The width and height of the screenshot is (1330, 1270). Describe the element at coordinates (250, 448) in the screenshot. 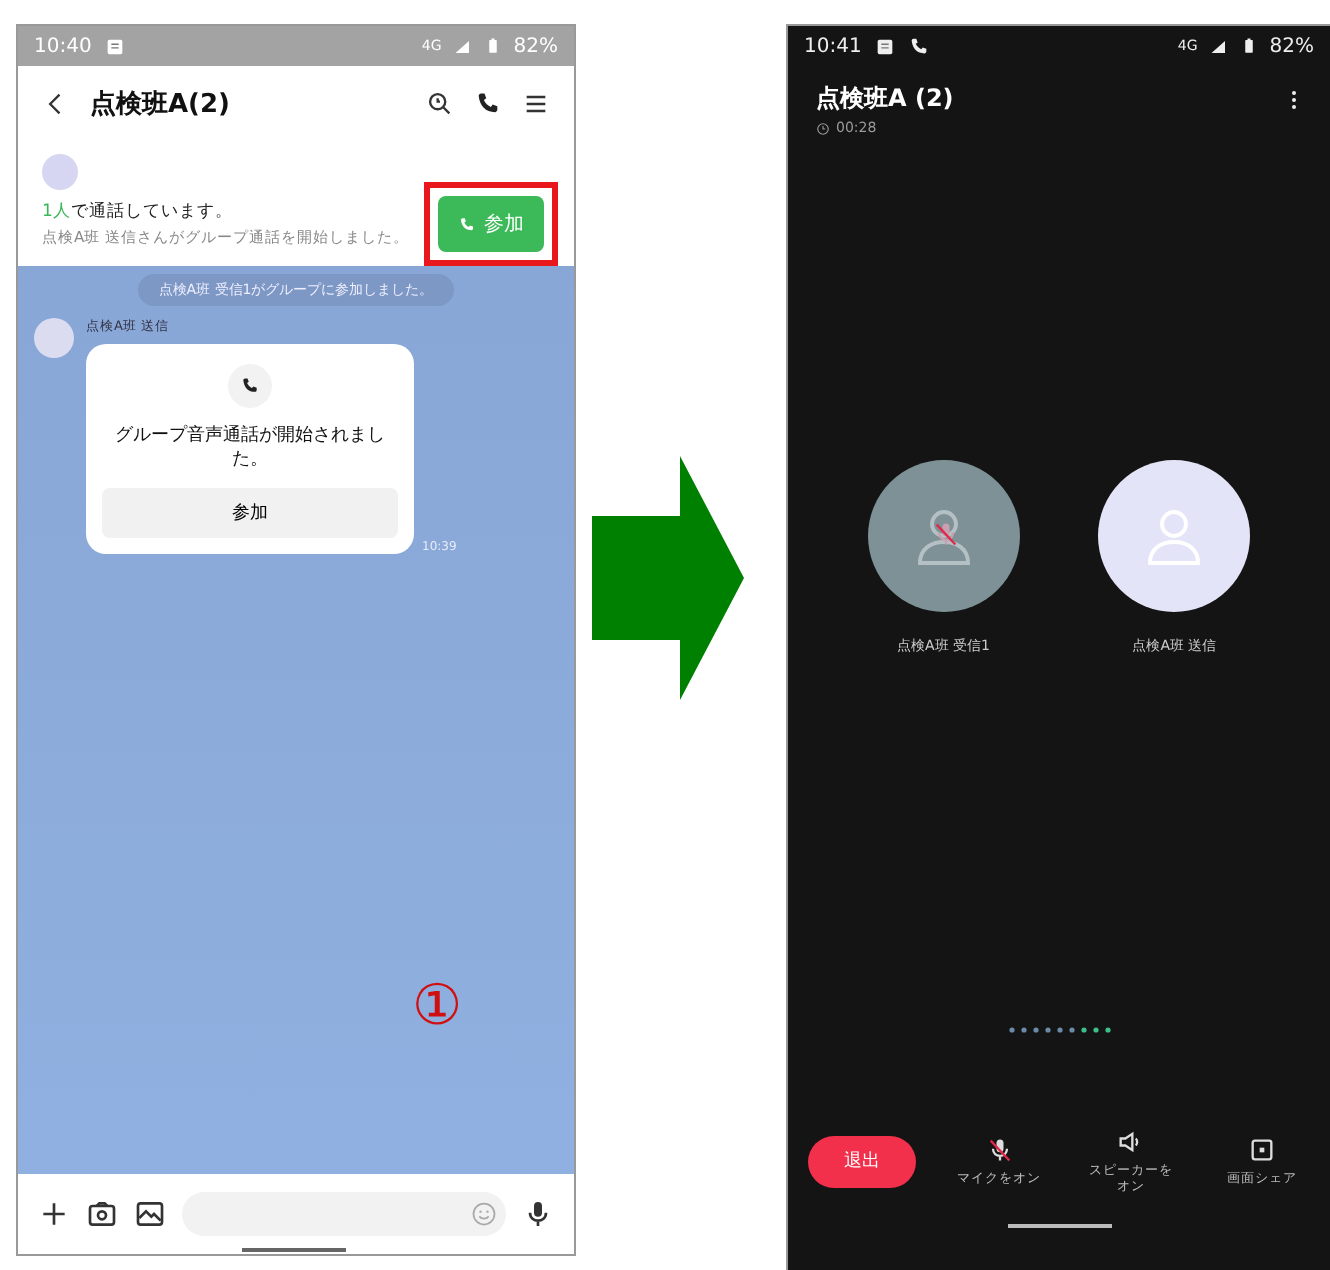

I see `message-text: グループ音声通話が開始されました。` at that location.